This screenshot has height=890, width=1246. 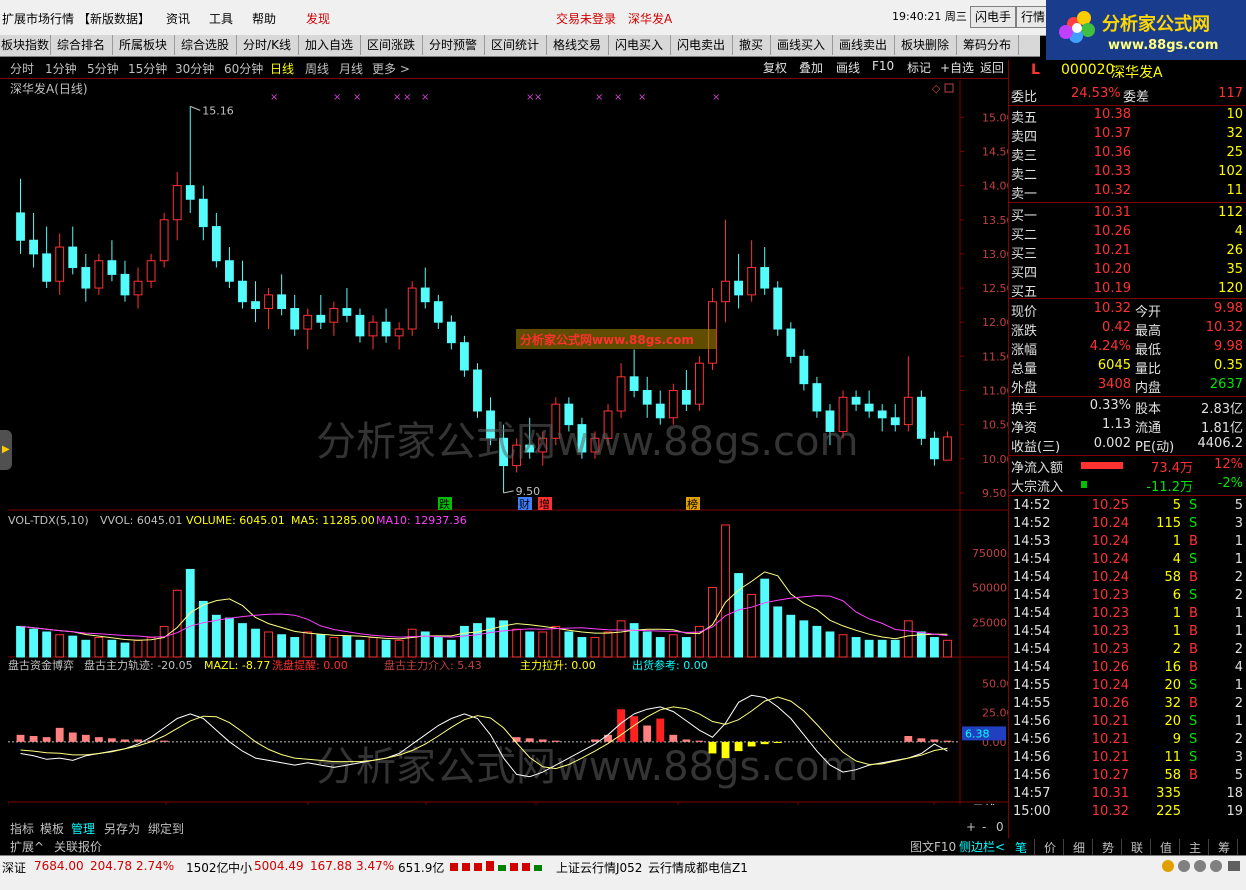 What do you see at coordinates (240, 867) in the screenshot?
I see `index-zx-label: 中小` at bounding box center [240, 867].